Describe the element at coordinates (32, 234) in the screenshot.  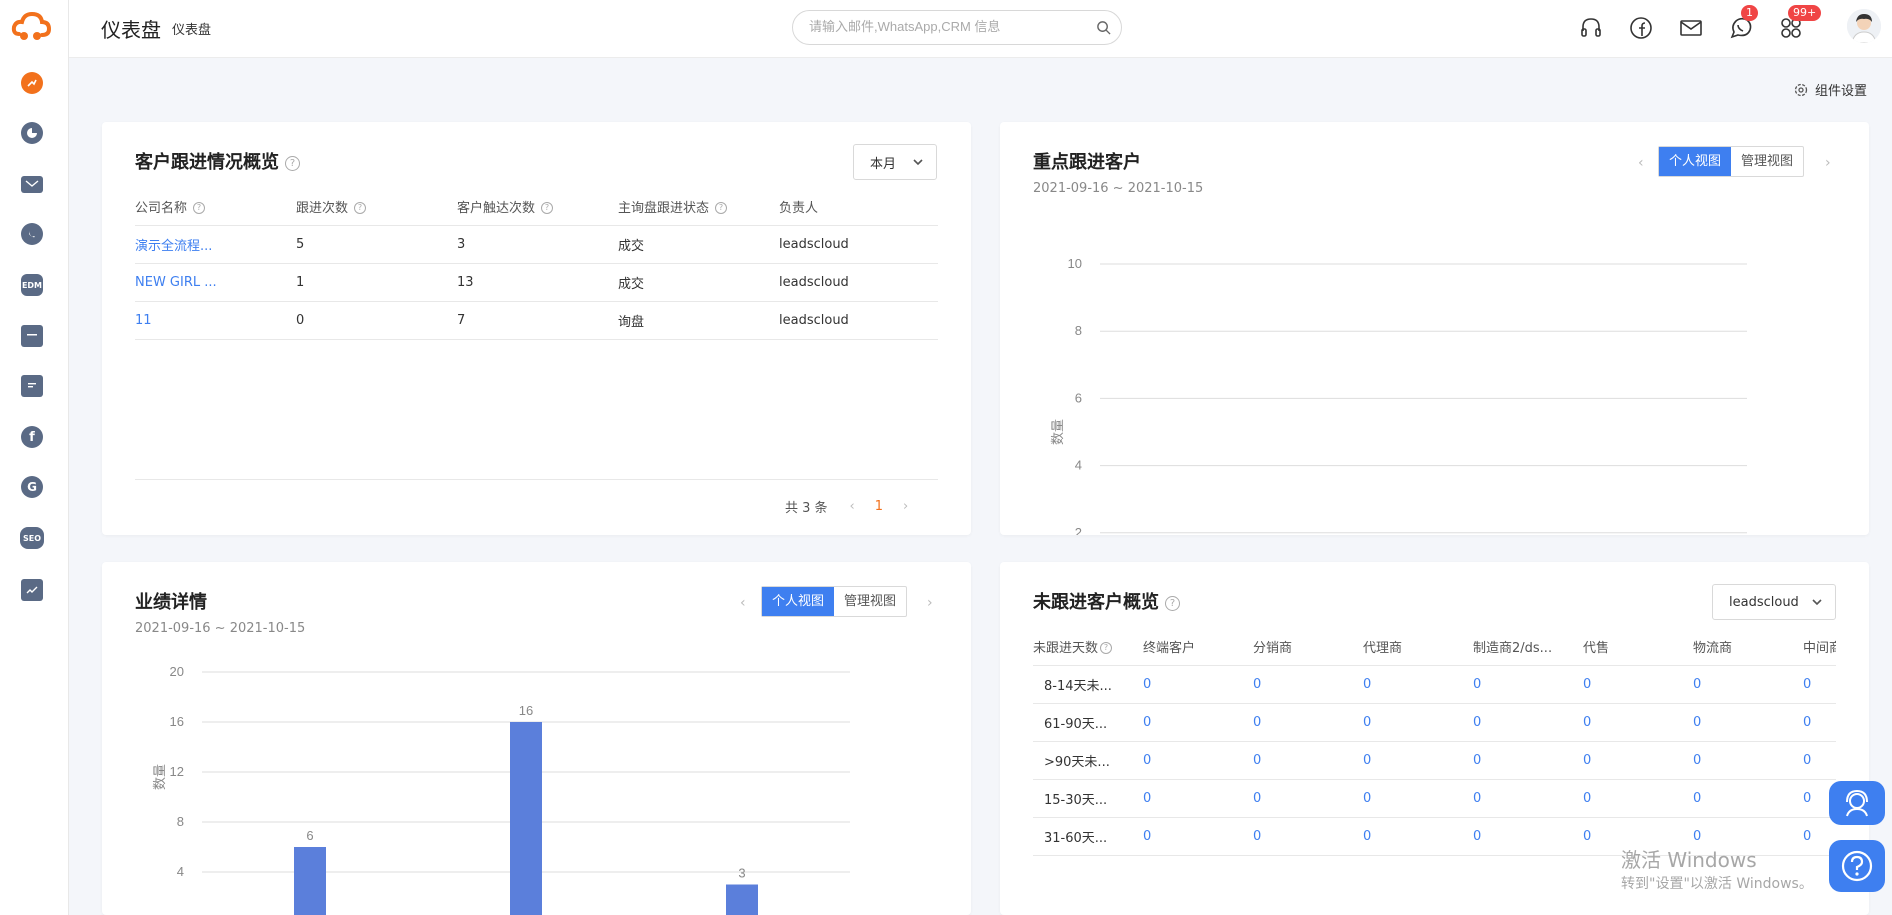
I see `whatsapp-icon` at that location.